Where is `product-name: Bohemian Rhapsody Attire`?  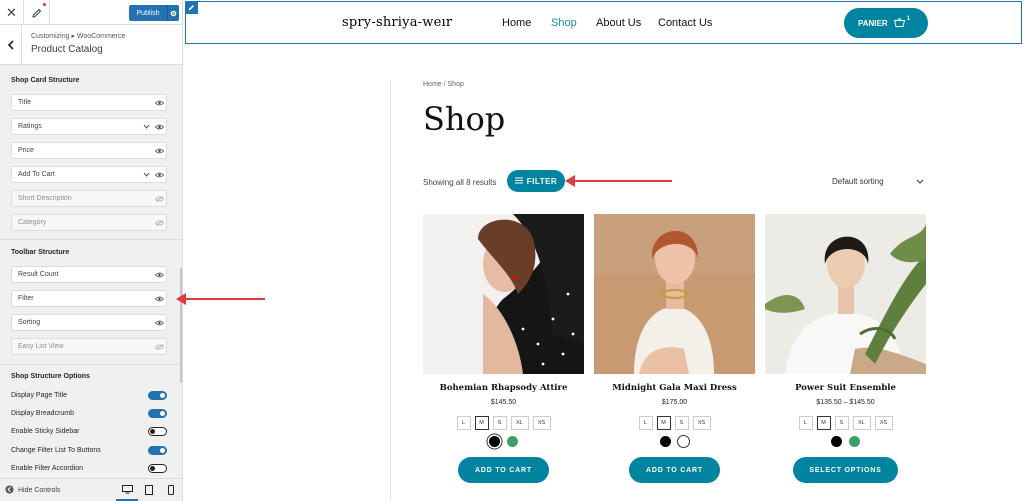
product-name: Bohemian Rhapsody Attire is located at coordinates (503, 388).